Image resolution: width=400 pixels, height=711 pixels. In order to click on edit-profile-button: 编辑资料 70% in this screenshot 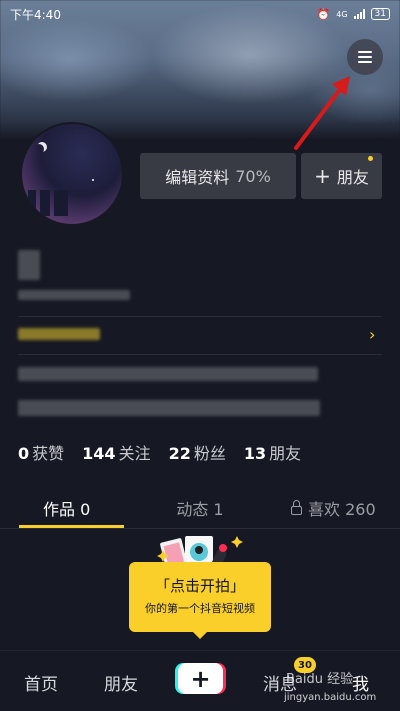, I will do `click(218, 176)`.